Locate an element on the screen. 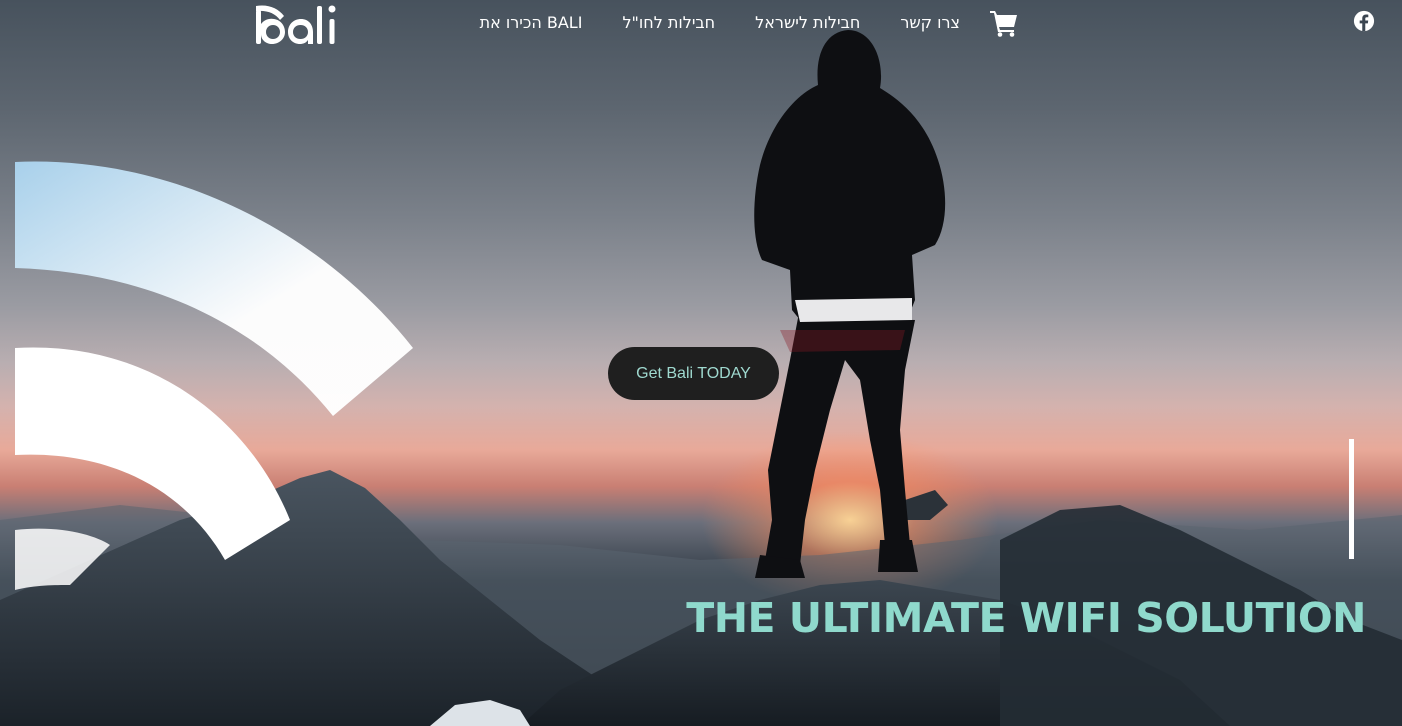 The image size is (1402, 726). nav-item-israel-packages: חבילות לישראל is located at coordinates (807, 22).